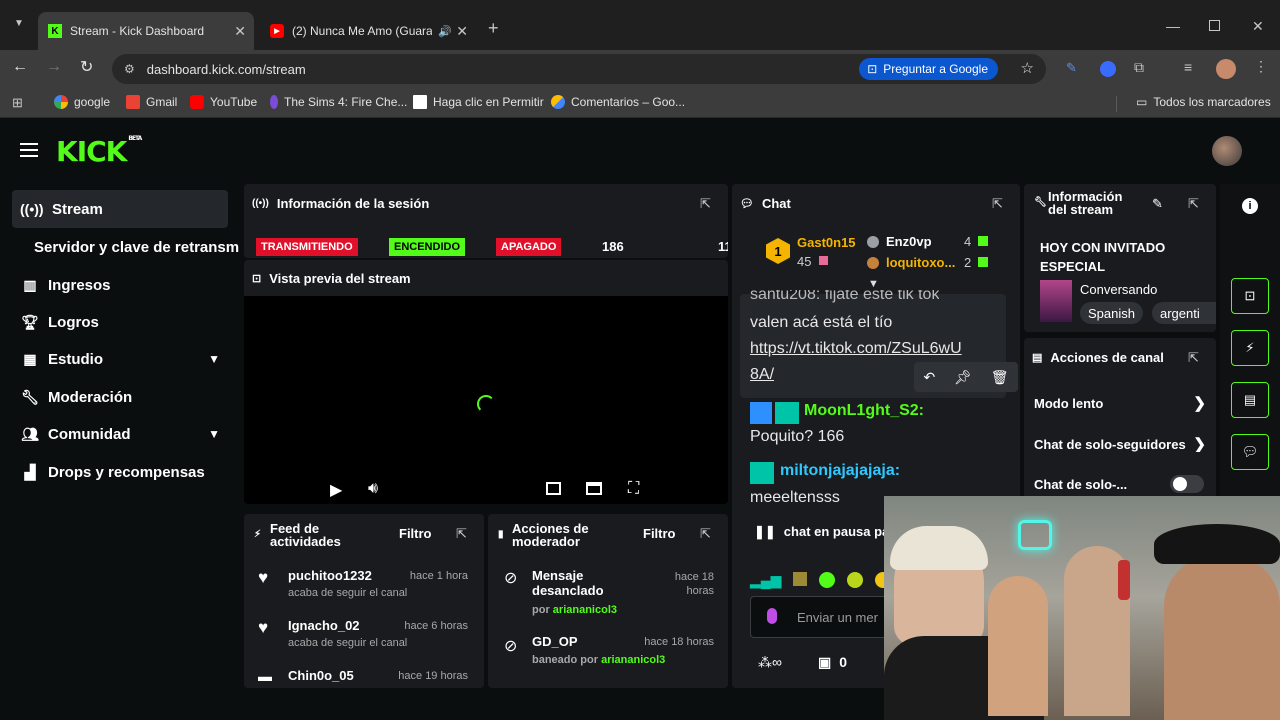  What do you see at coordinates (555, 641) in the screenshot?
I see `mod-action-name: GD_OP` at bounding box center [555, 641].